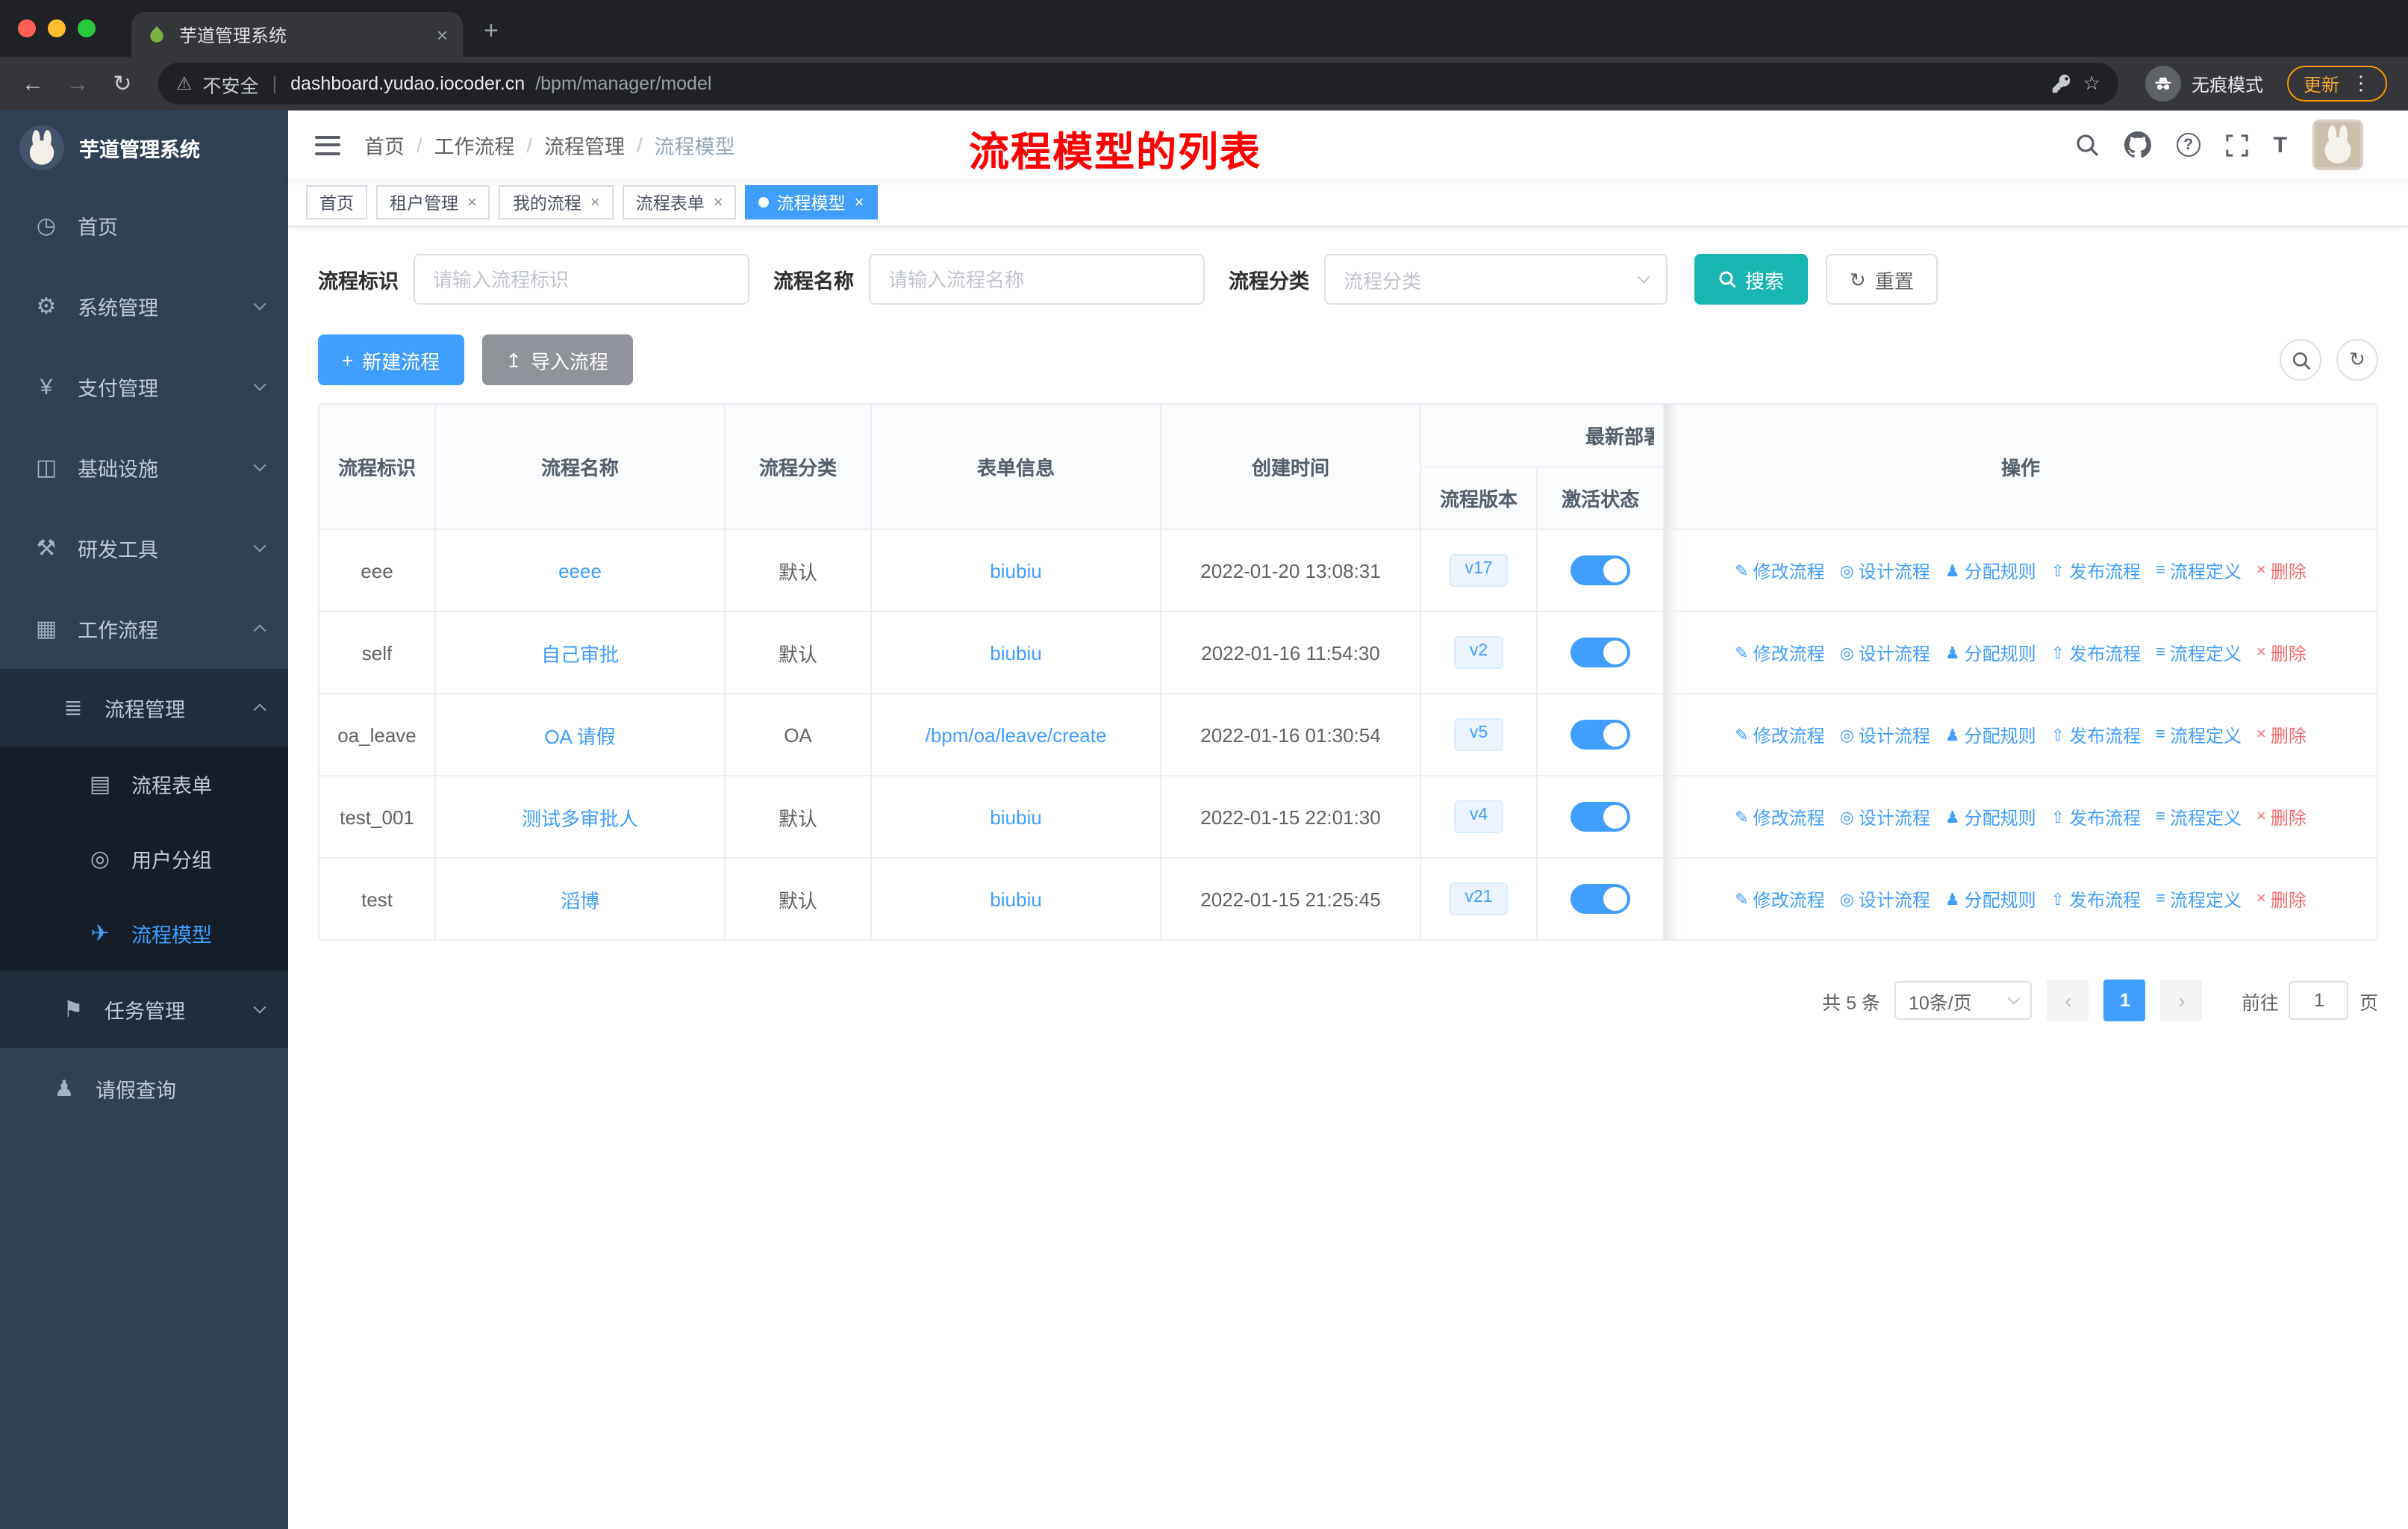 This screenshot has height=1529, width=2408. Describe the element at coordinates (811, 202) in the screenshot. I see `tag-process-model: 流程模型 ×` at that location.